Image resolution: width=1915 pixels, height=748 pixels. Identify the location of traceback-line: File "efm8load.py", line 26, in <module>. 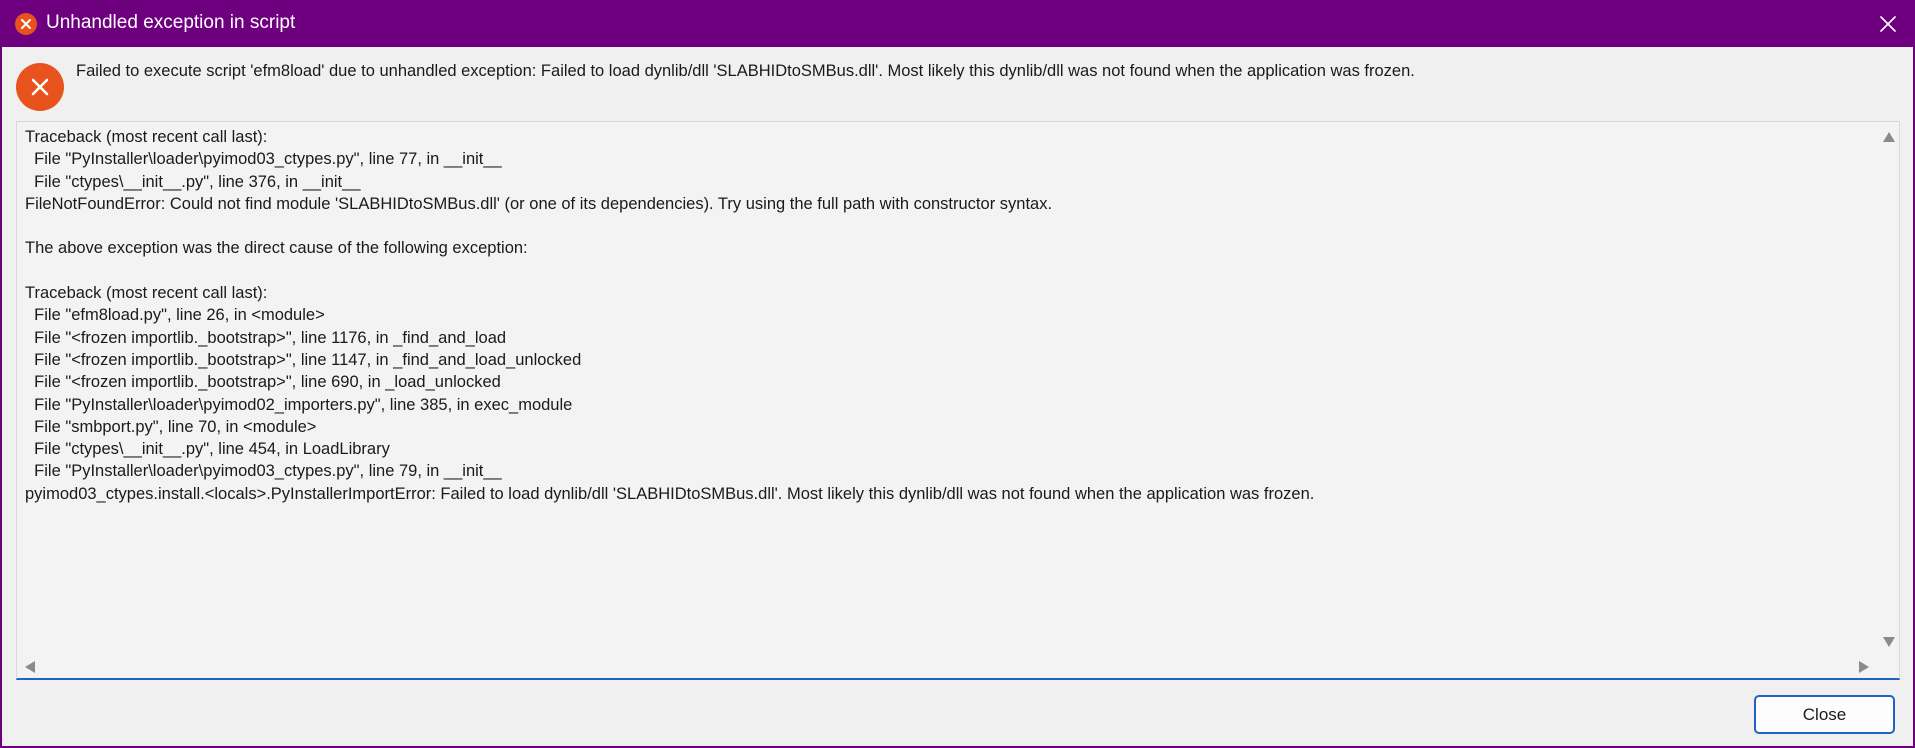
(175, 315).